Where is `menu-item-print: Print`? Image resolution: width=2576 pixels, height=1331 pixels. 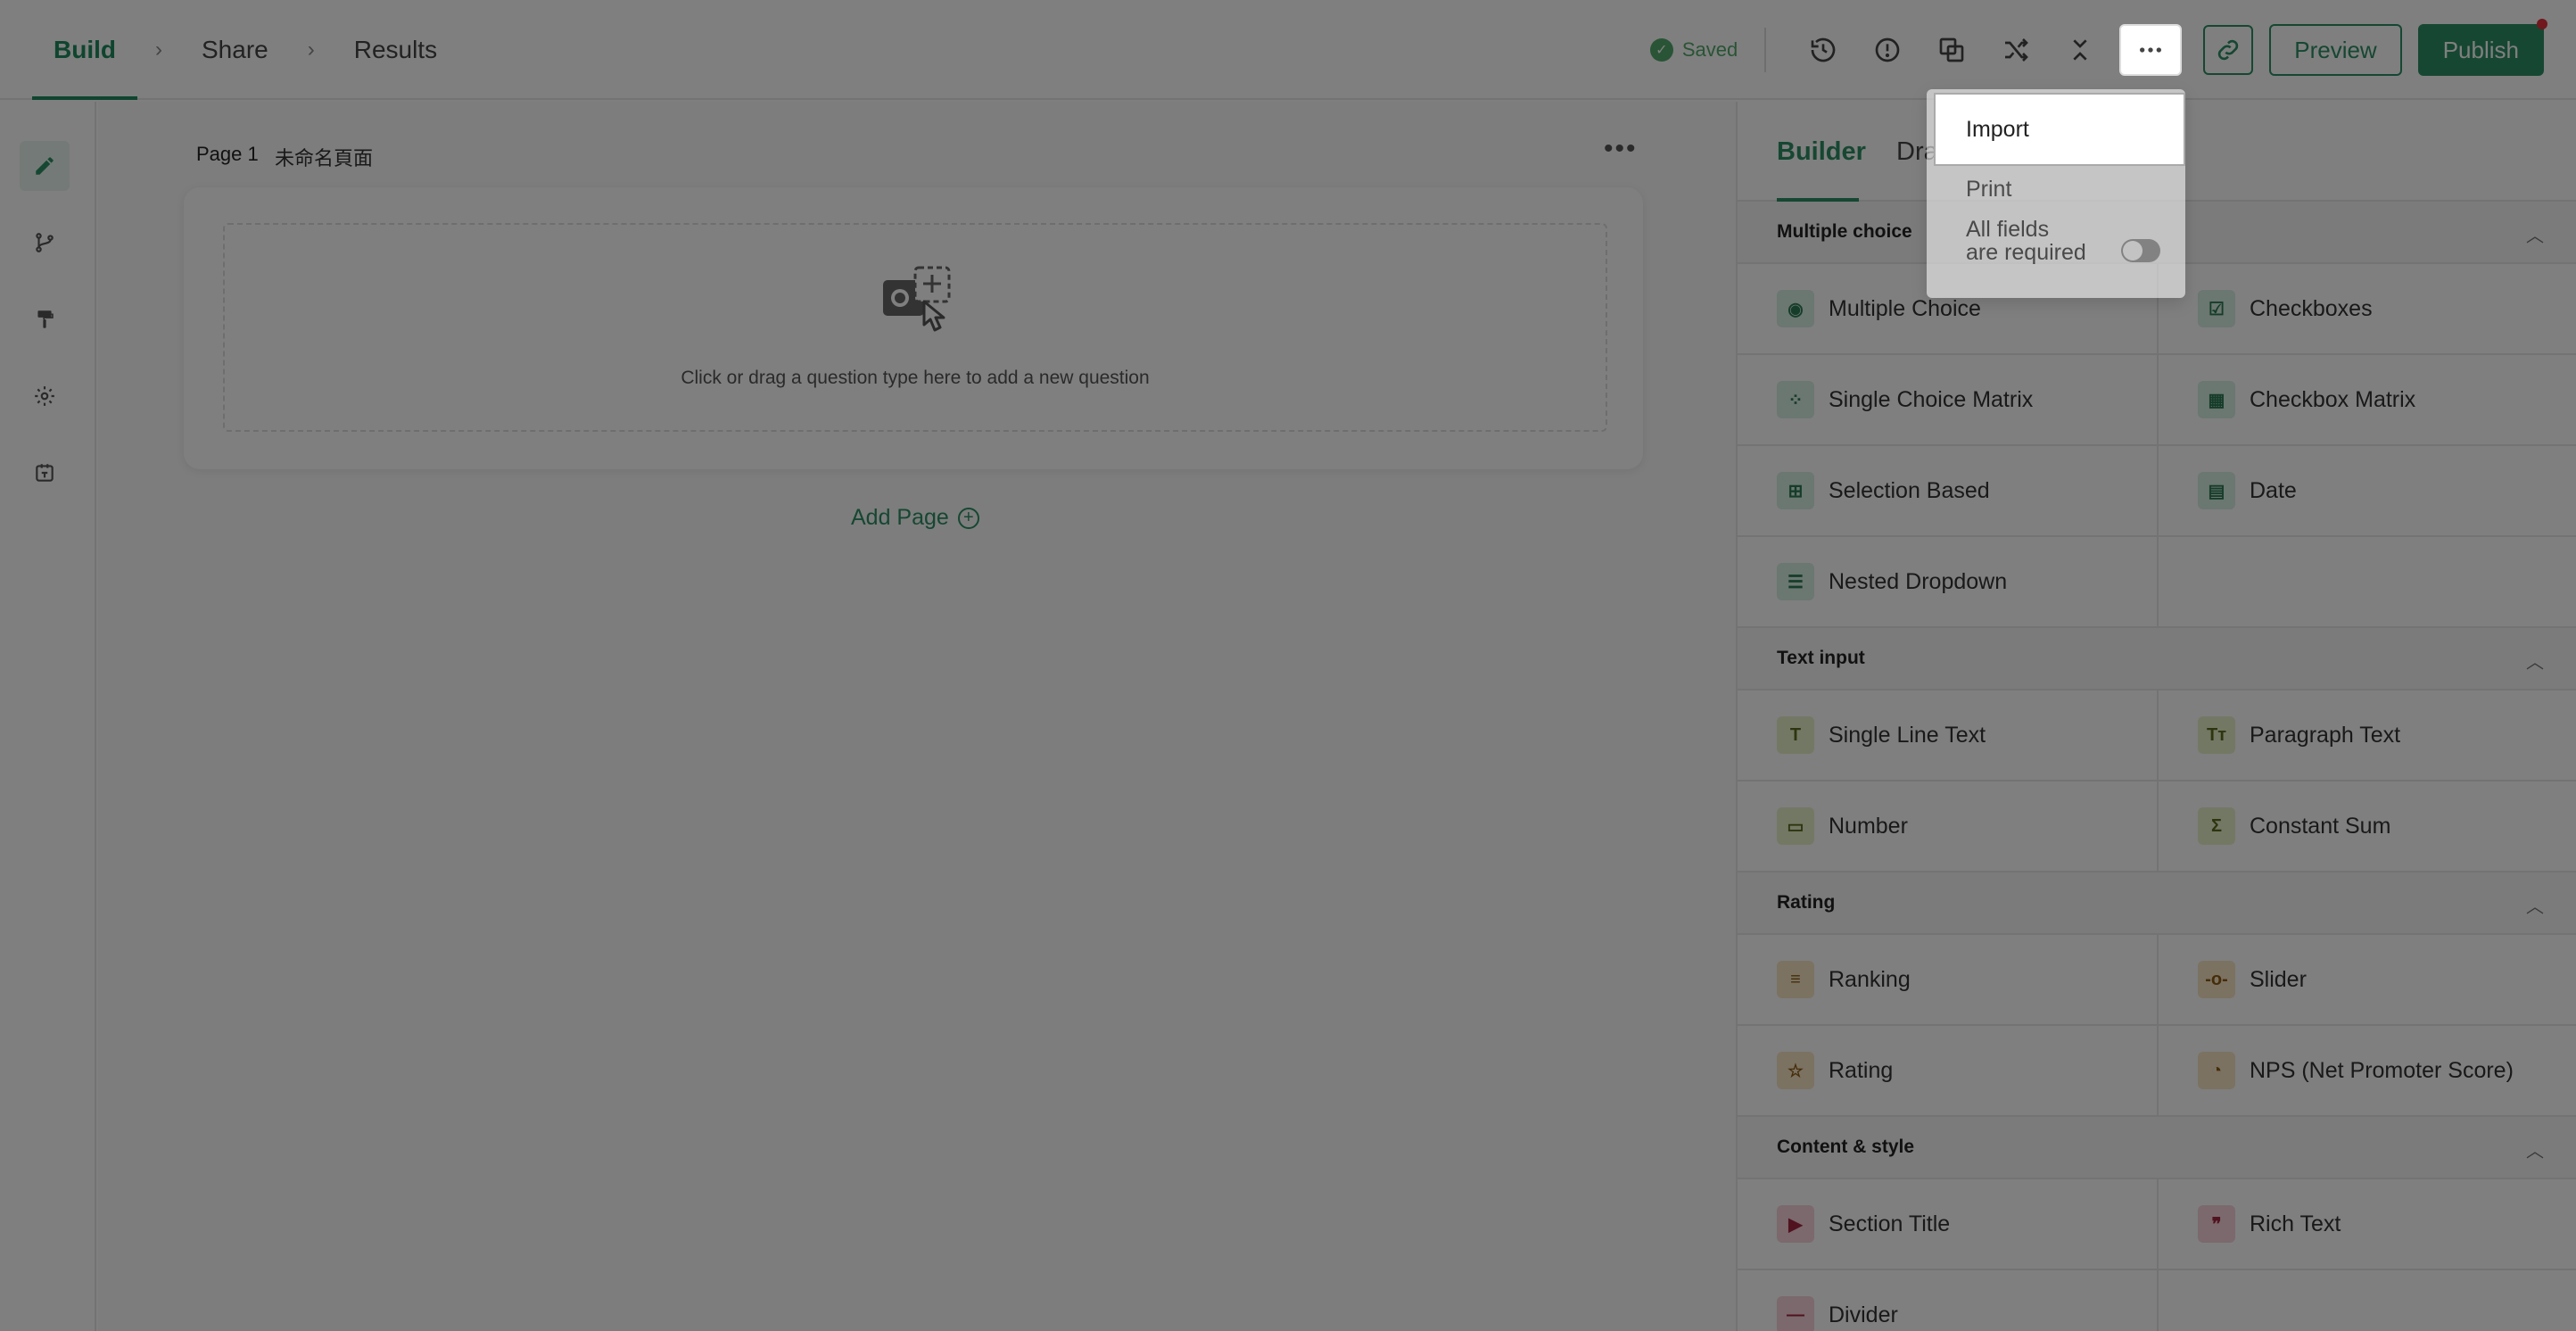 menu-item-print: Print is located at coordinates (1989, 190).